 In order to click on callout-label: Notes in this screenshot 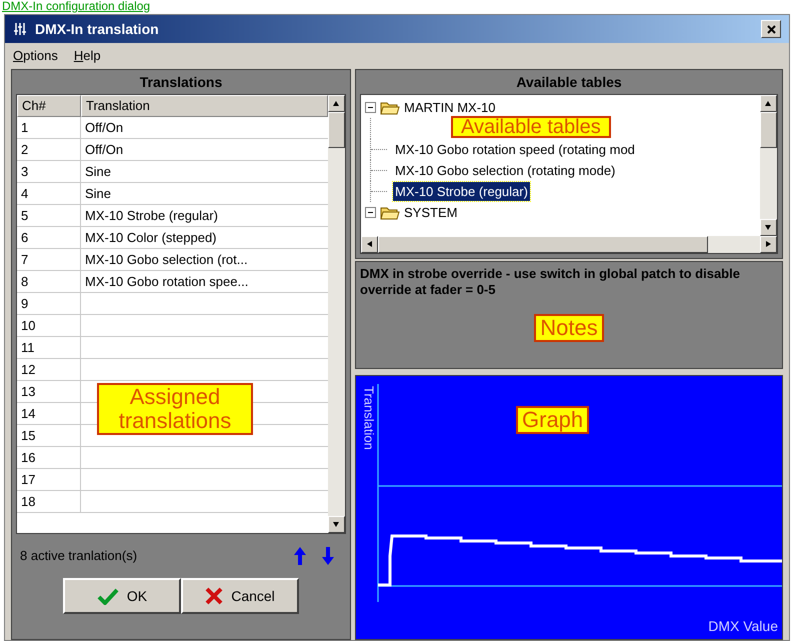, I will do `click(569, 328)`.